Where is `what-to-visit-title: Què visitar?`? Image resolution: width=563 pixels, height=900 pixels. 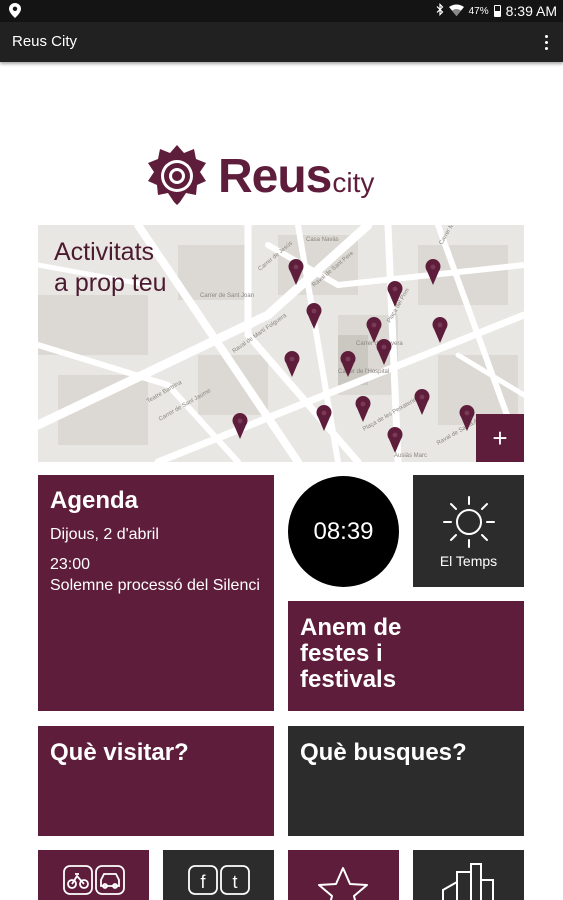
what-to-visit-title: Què visitar? is located at coordinates (119, 752).